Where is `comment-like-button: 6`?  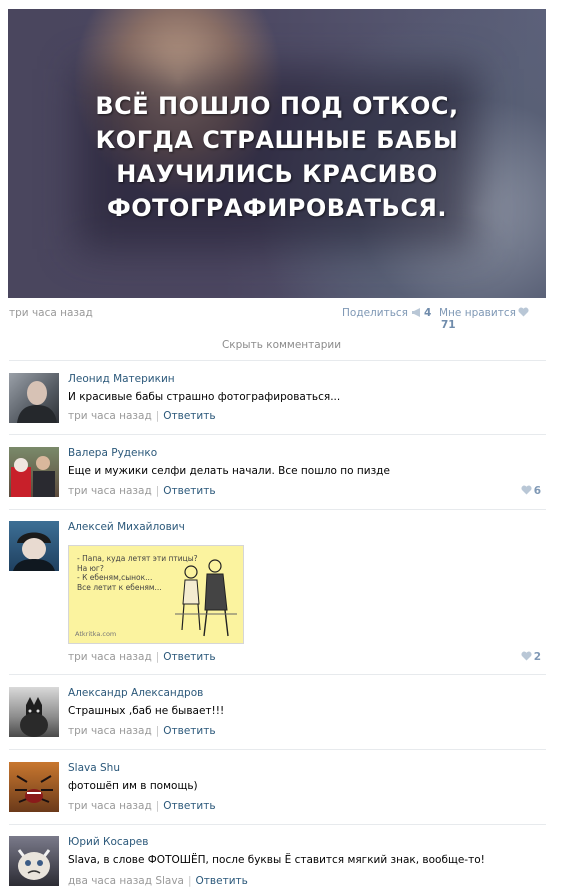 comment-like-button: 6 is located at coordinates (531, 491).